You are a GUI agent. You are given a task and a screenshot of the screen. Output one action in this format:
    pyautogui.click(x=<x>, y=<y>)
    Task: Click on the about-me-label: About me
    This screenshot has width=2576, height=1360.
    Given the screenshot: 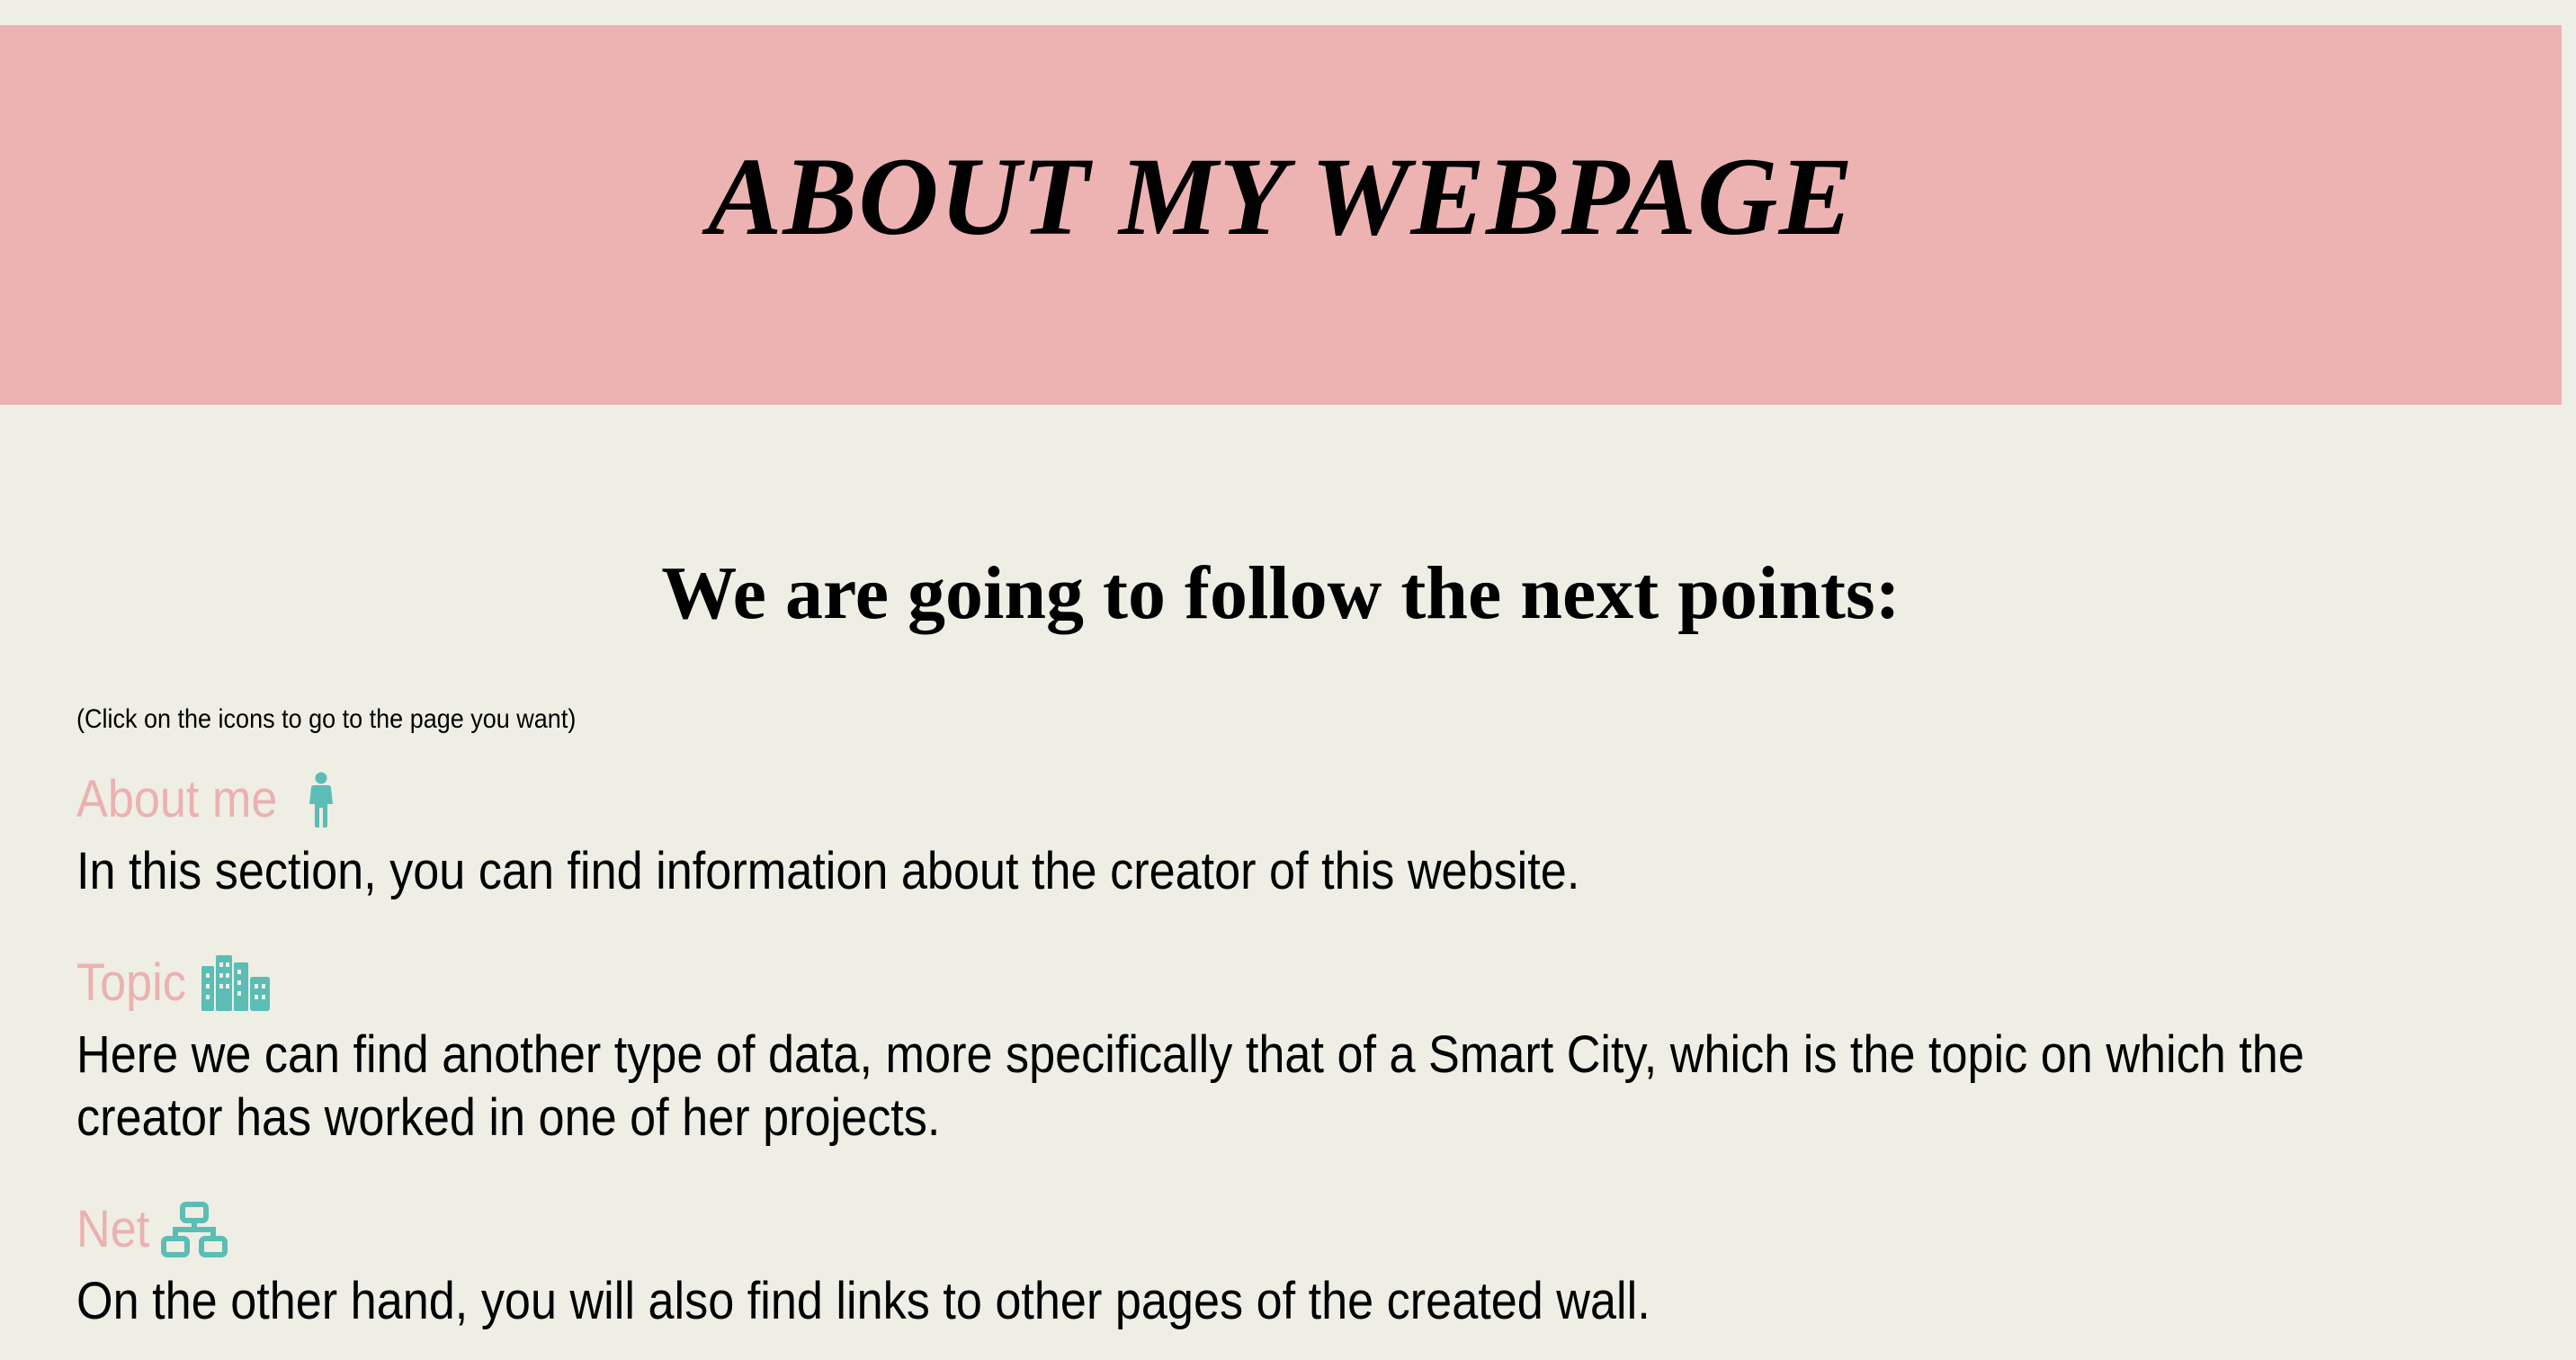 What is the action you would take?
    pyautogui.click(x=177, y=799)
    